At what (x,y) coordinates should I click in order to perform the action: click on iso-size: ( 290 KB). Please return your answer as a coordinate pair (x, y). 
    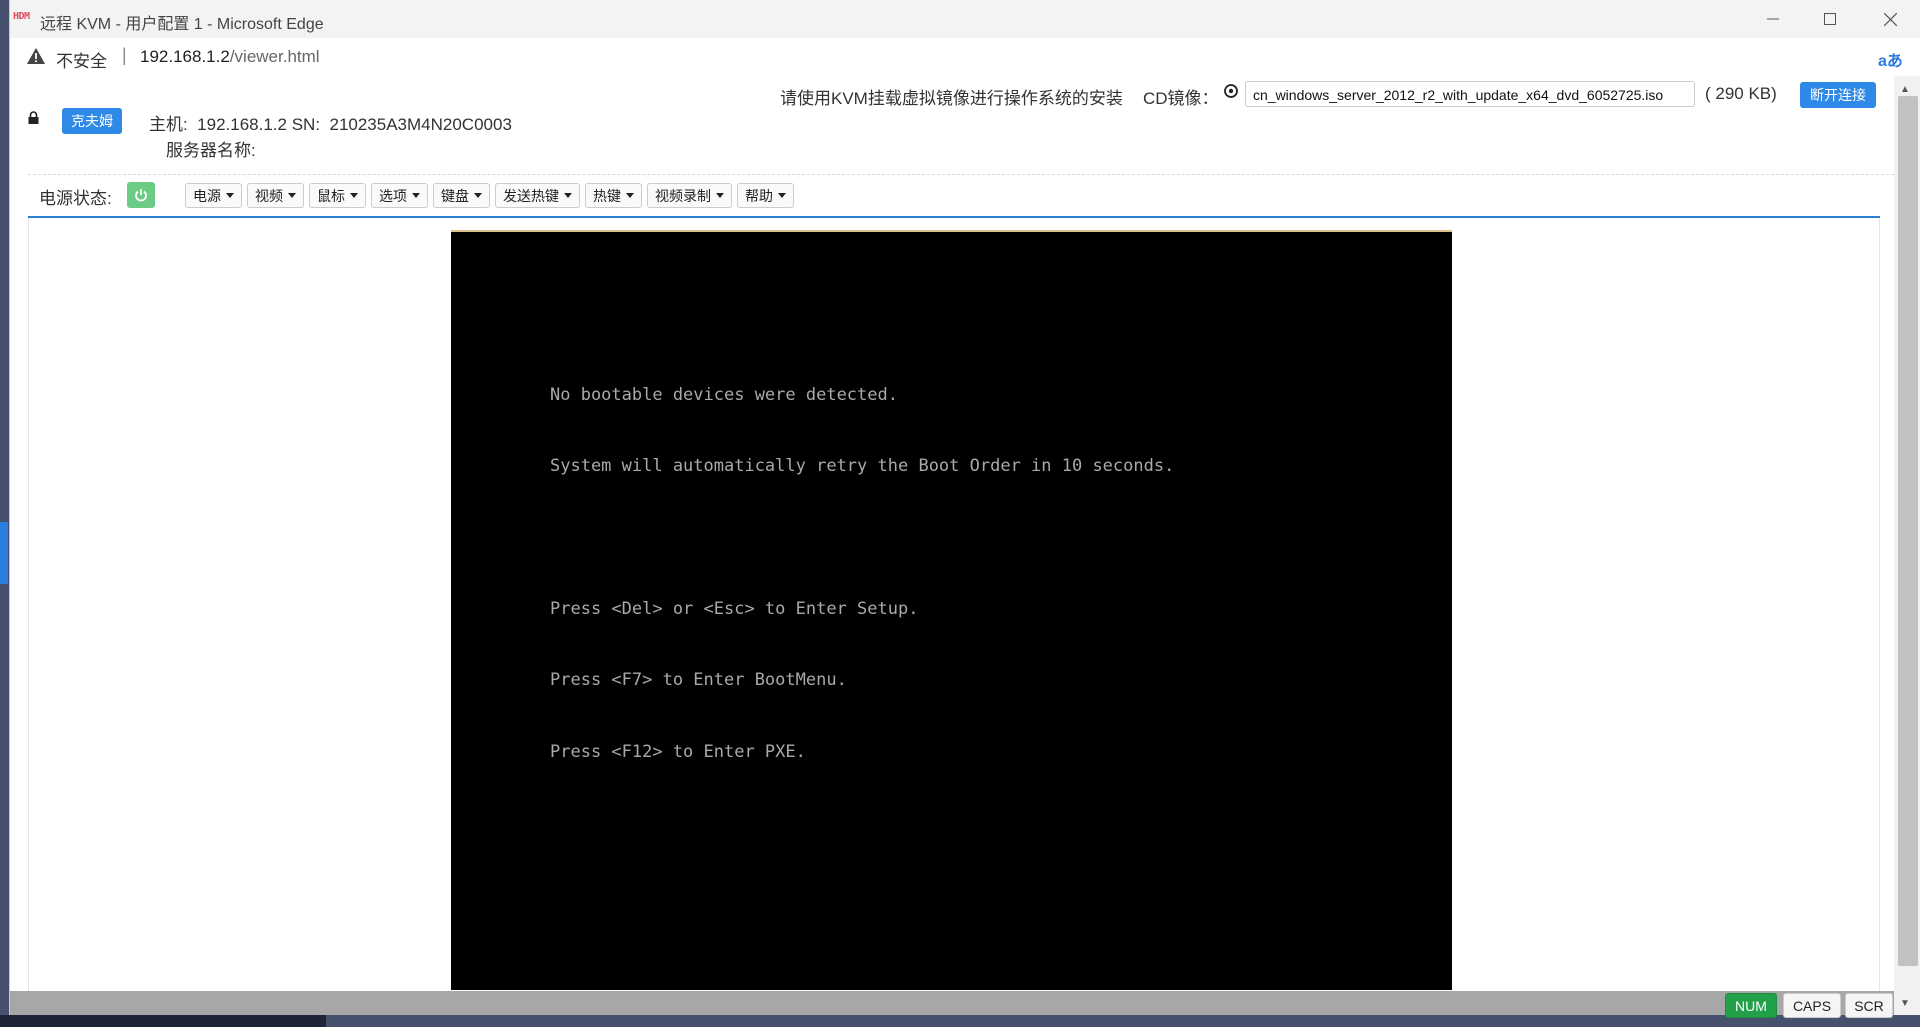
    Looking at the image, I should click on (1741, 93).